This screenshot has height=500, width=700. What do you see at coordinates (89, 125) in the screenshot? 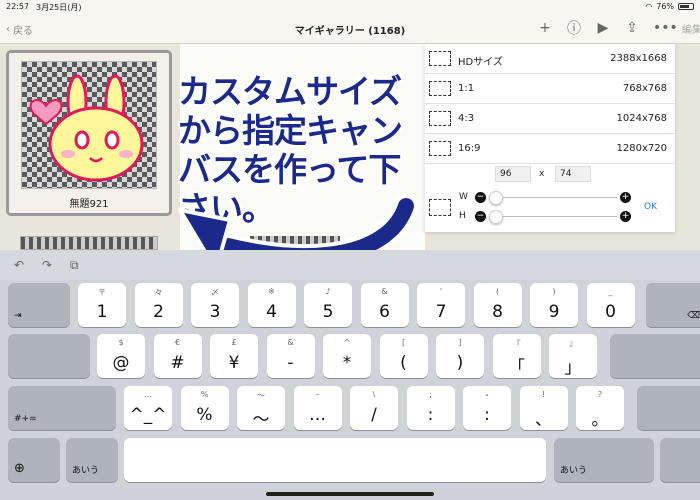
I see `thumbnail-image` at bounding box center [89, 125].